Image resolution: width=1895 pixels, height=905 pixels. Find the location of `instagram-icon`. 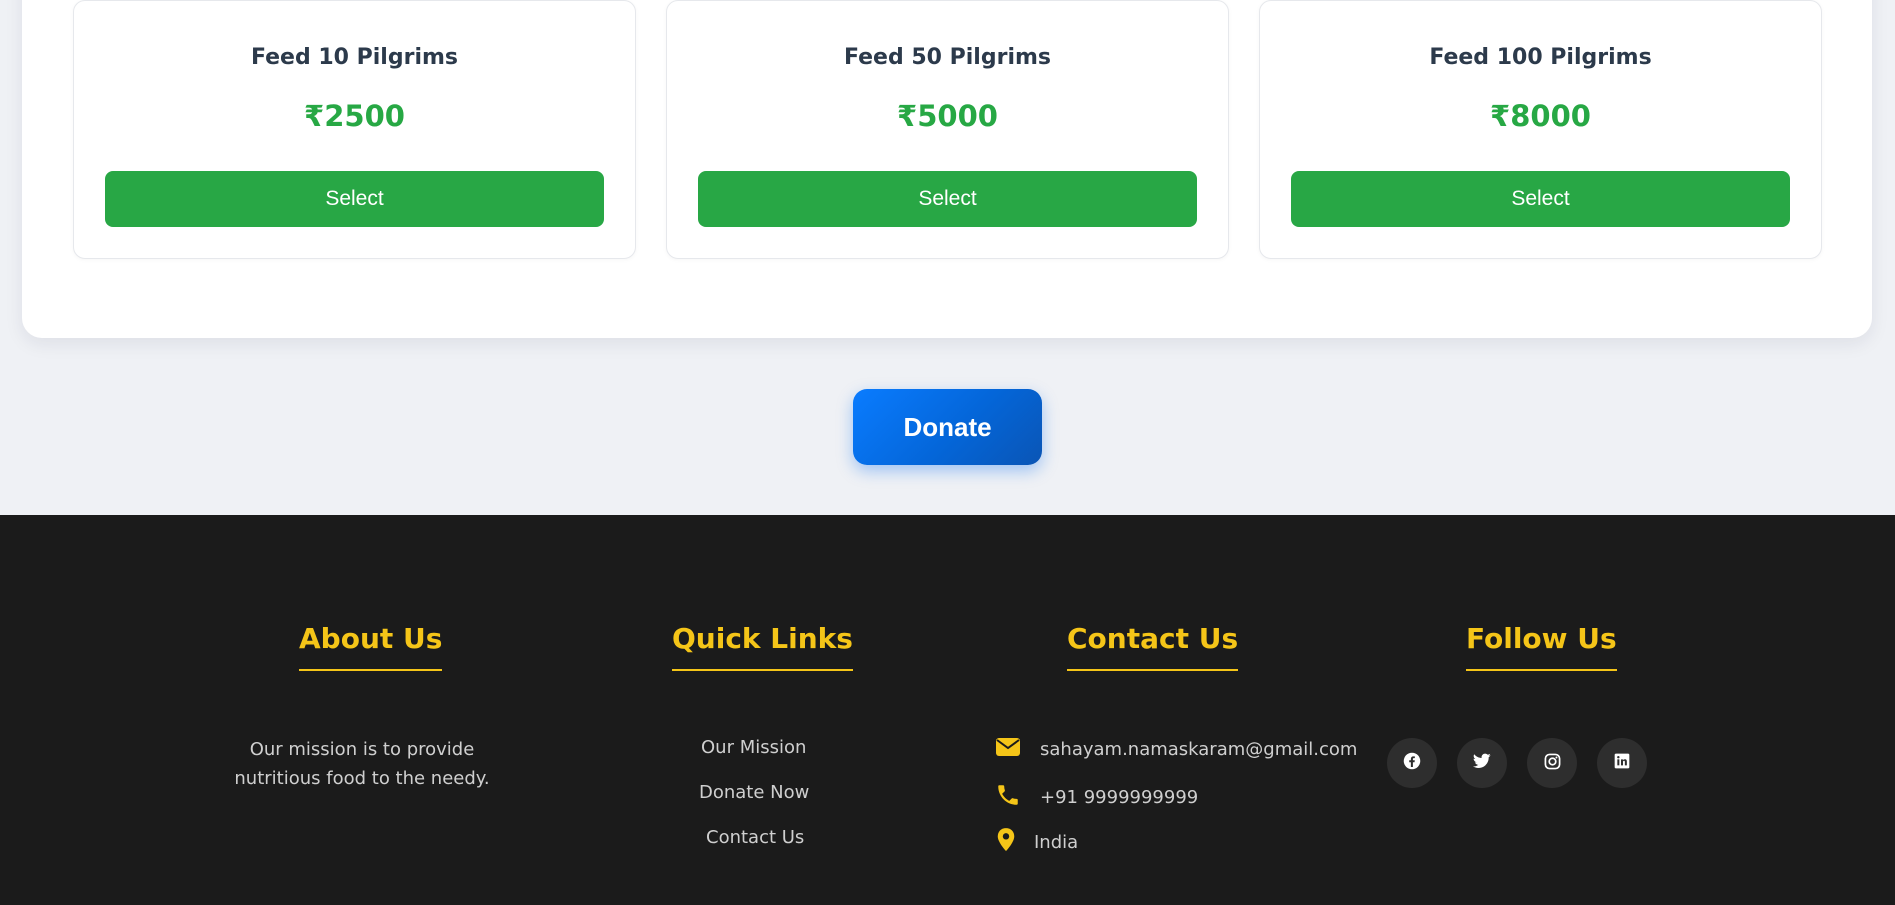

instagram-icon is located at coordinates (1552, 763).